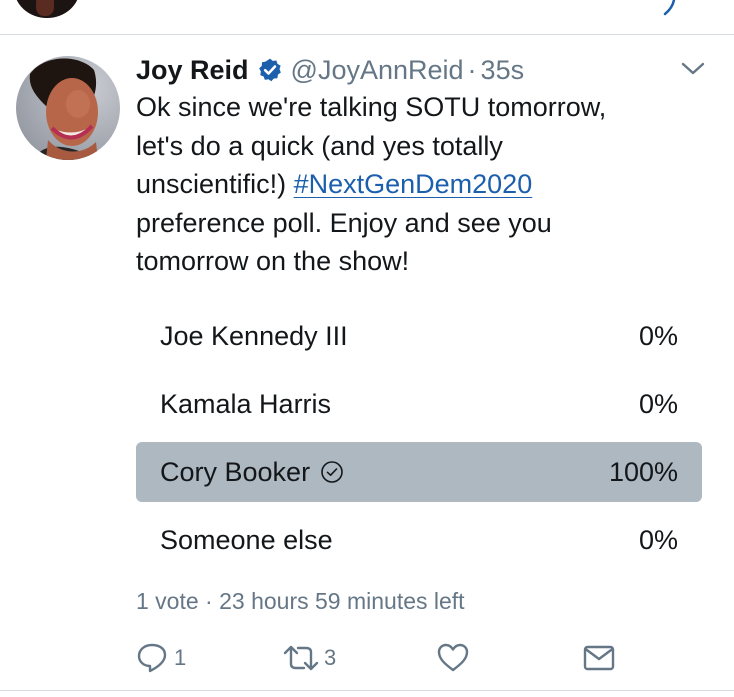  I want to click on poll-option-label: Someone else, so click(246, 540).